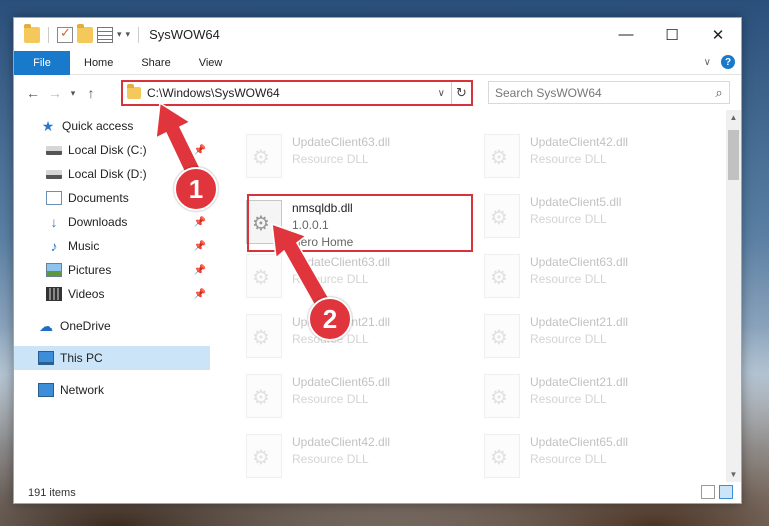 This screenshot has height=526, width=769. Describe the element at coordinates (707, 62) in the screenshot. I see `chevron-down-icon: ∨` at that location.